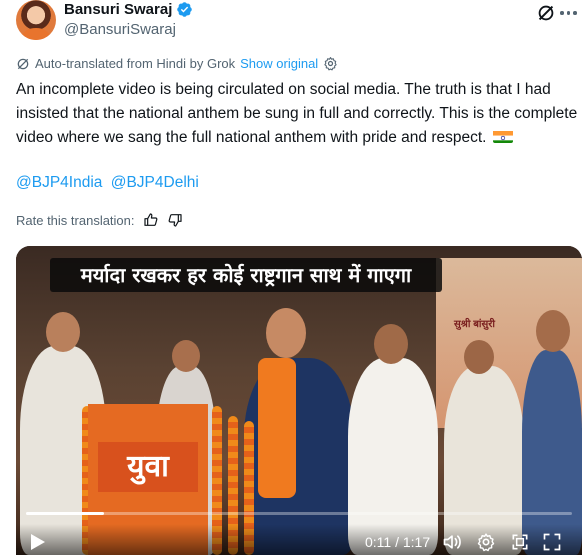 The height and width of the screenshot is (555, 582). What do you see at coordinates (109, 183) in the screenshot?
I see `mentions: @BJP4India @BJP4Delhi` at bounding box center [109, 183].